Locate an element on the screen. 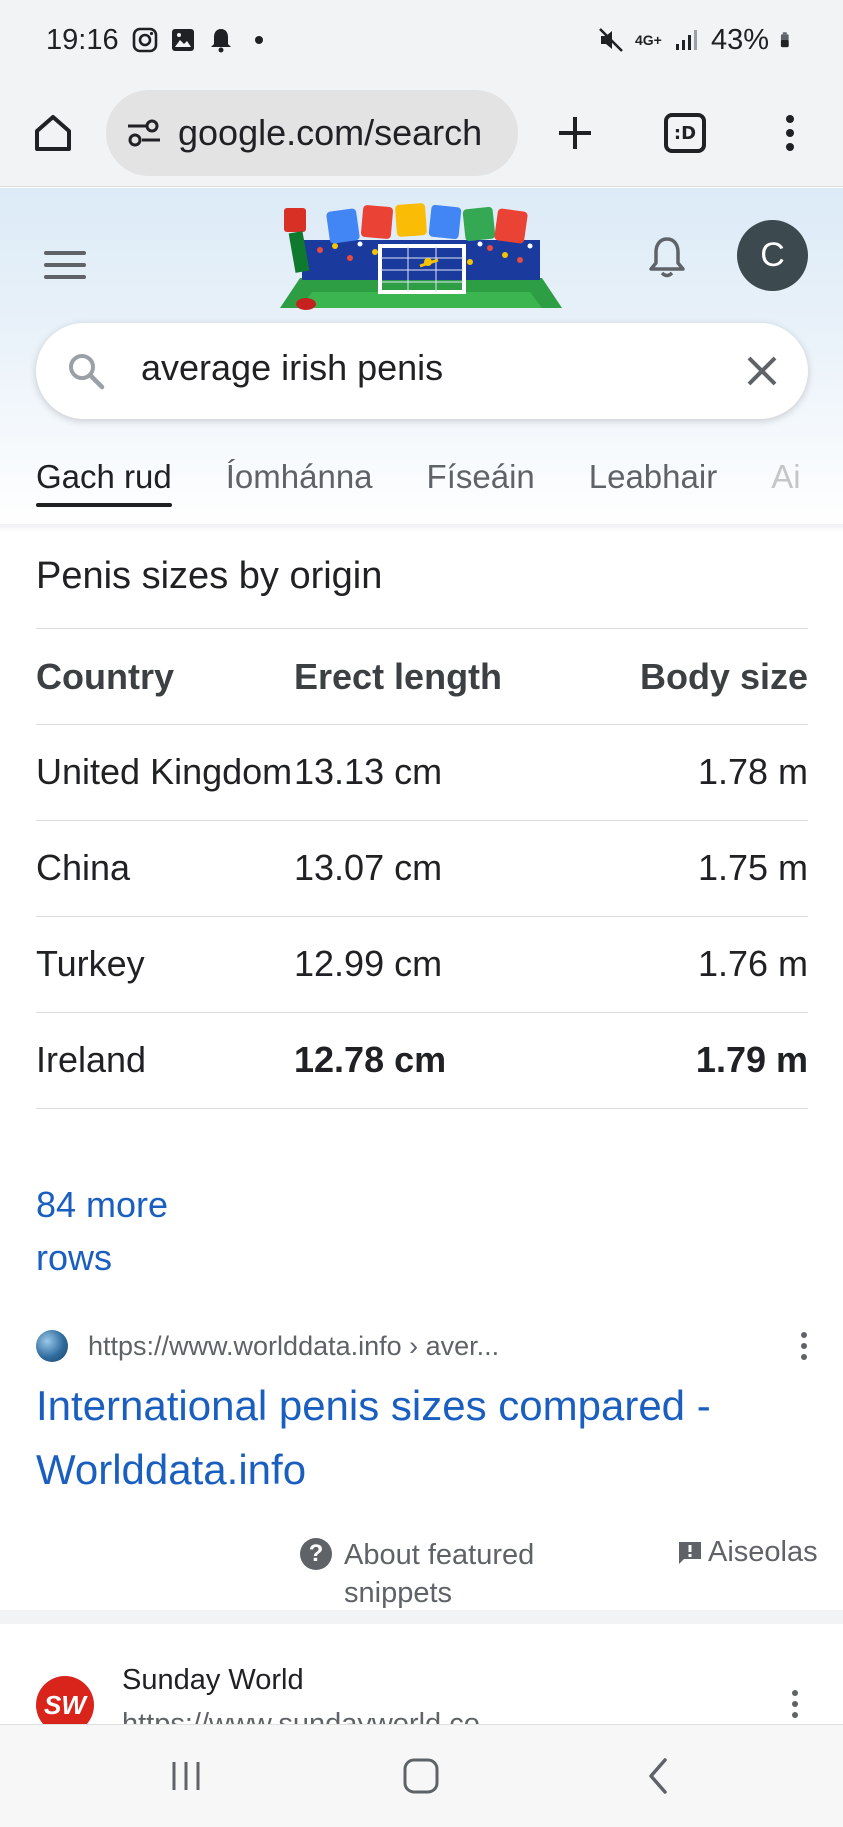 The width and height of the screenshot is (843, 1827). cell-body: 1.78 m is located at coordinates (752, 771).